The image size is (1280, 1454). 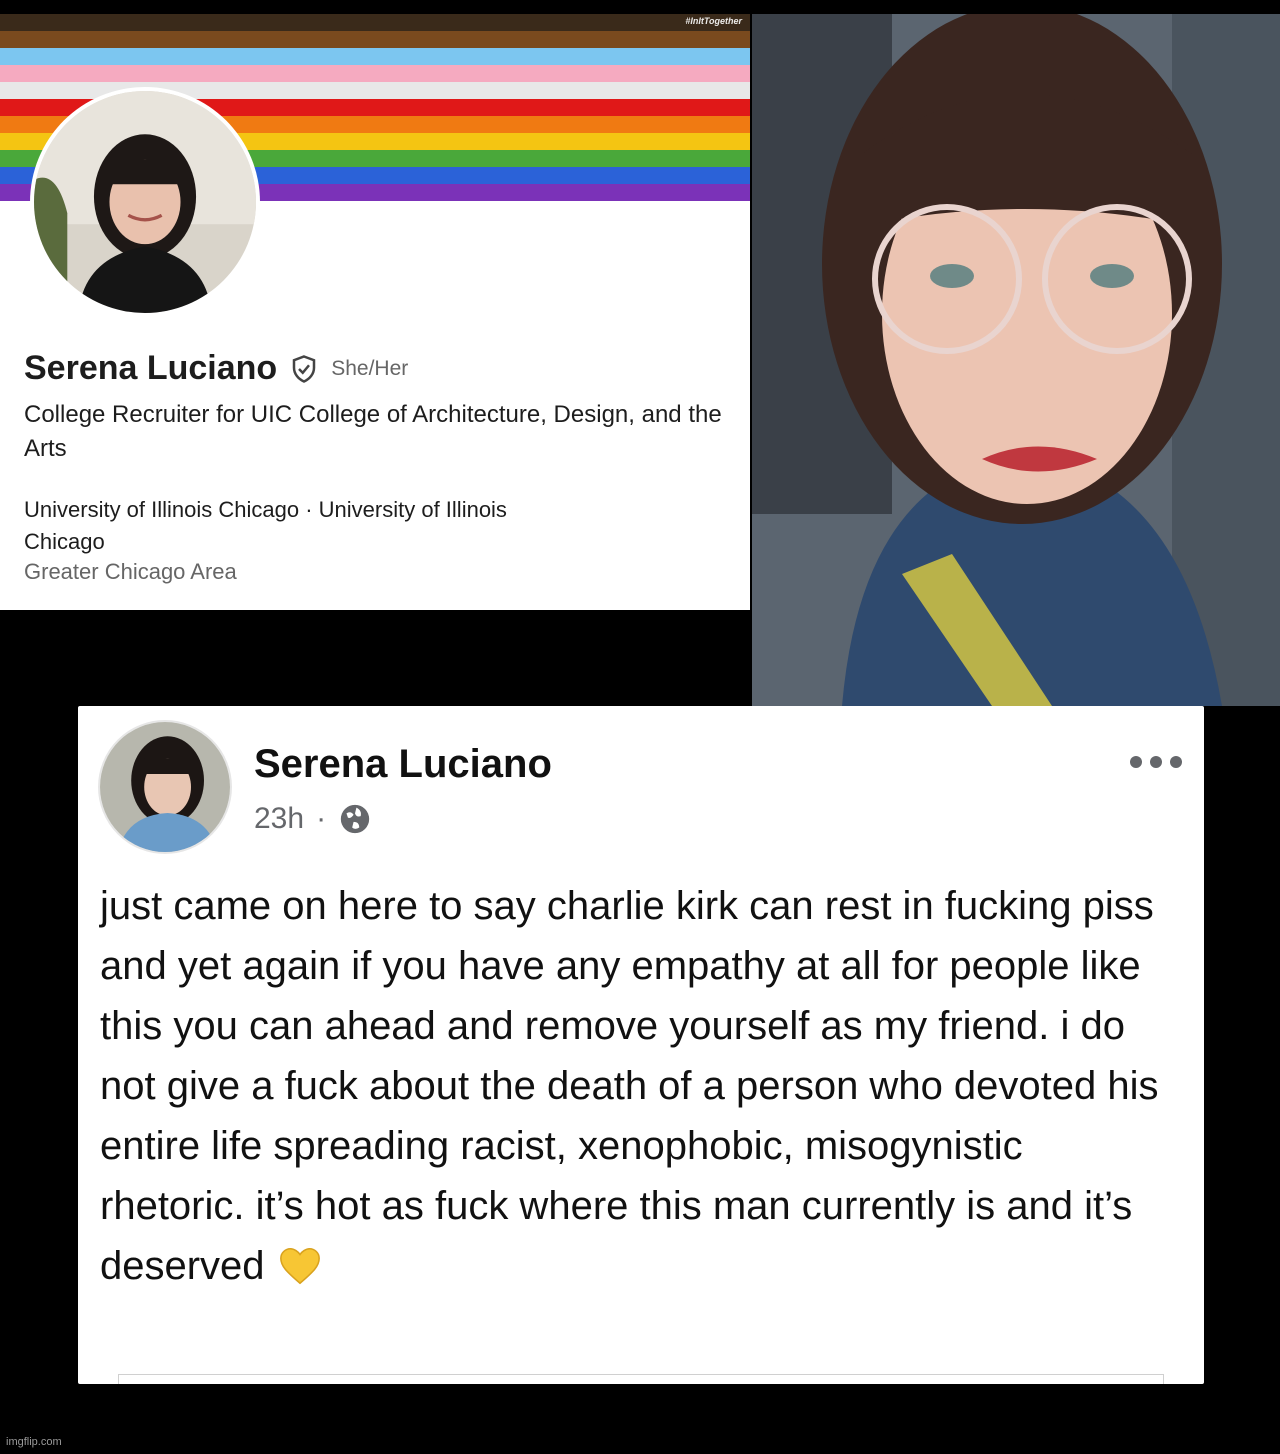 What do you see at coordinates (299, 1266) in the screenshot?
I see `yellow-heart-icon` at bounding box center [299, 1266].